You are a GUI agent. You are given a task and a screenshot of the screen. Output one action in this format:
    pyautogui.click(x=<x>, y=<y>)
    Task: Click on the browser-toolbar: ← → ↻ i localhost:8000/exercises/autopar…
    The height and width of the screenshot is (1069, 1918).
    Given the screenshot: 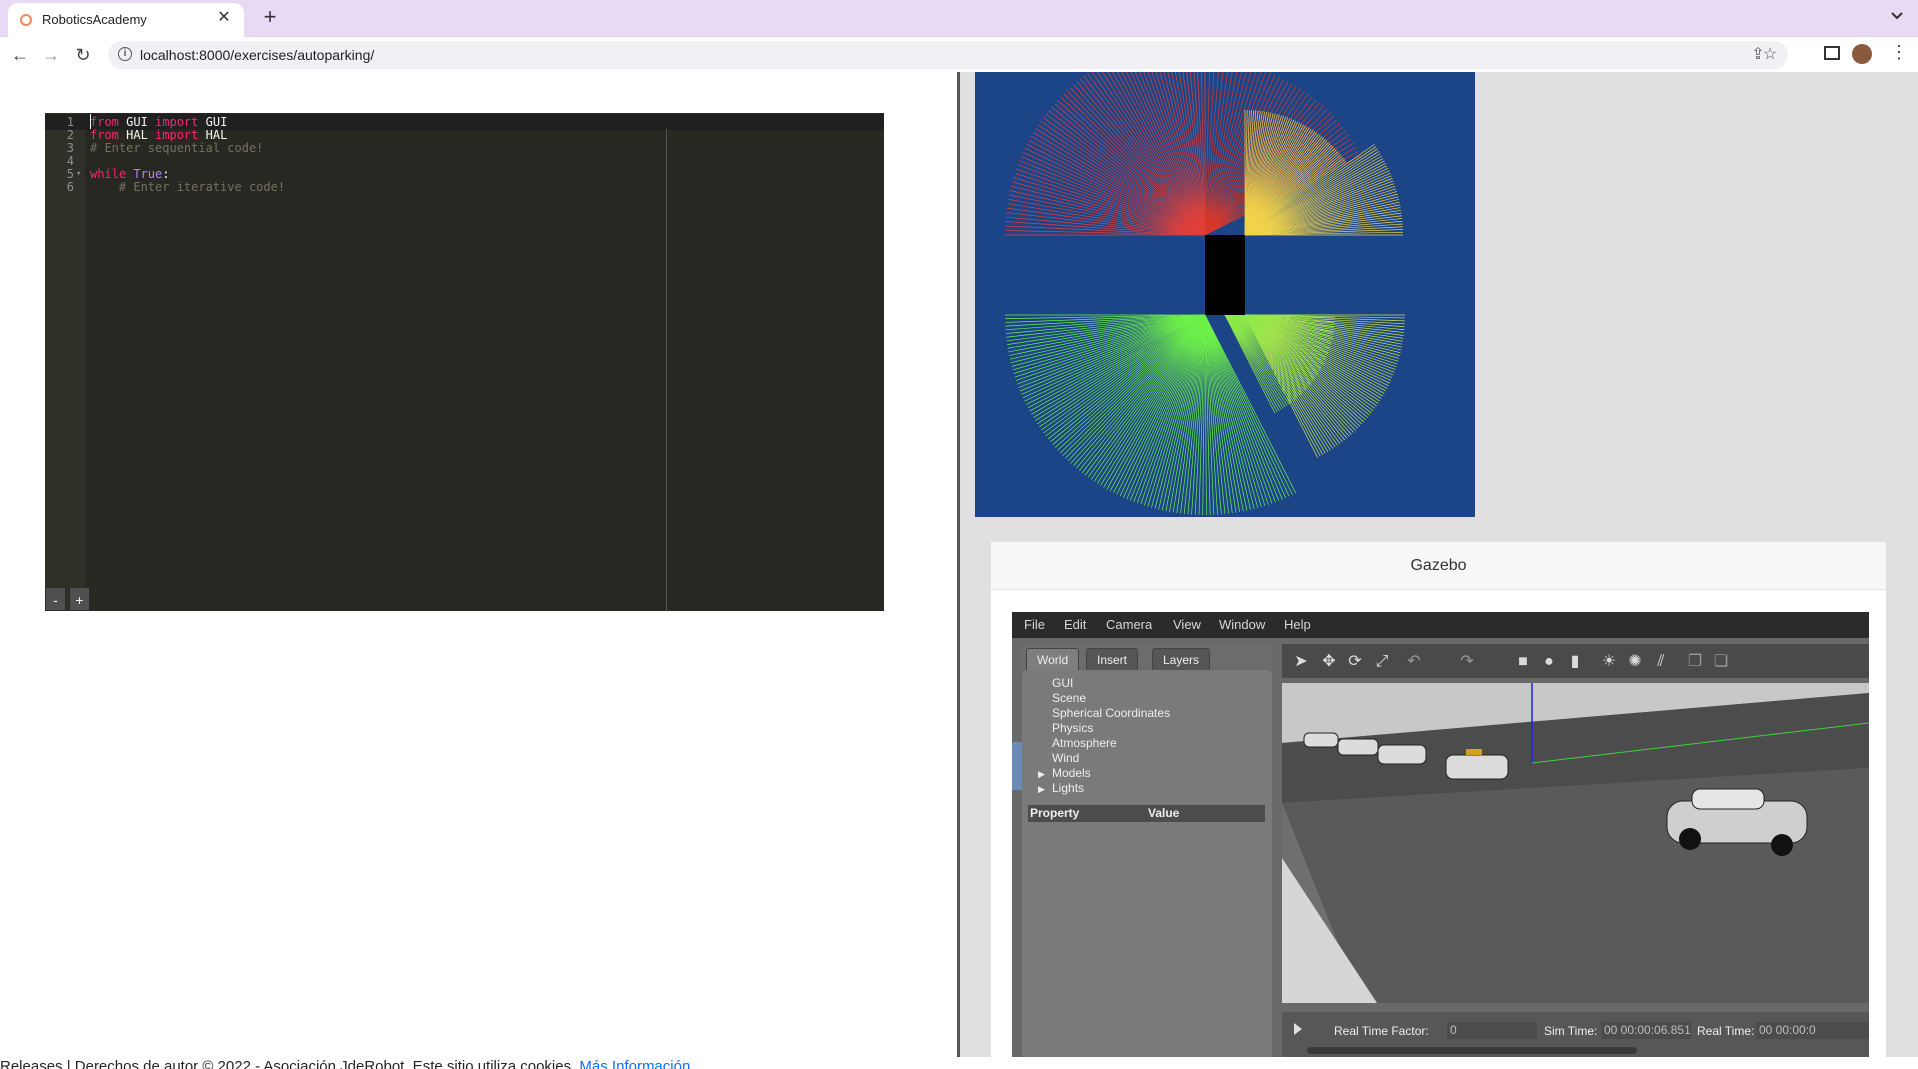 What is the action you would take?
    pyautogui.click(x=959, y=55)
    